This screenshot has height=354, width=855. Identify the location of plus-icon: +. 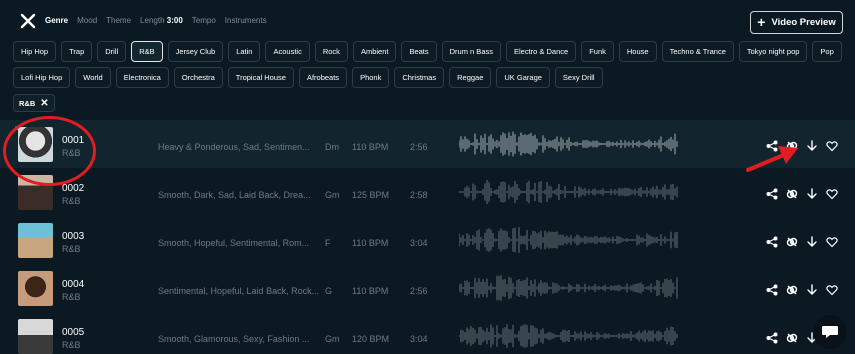
(761, 21).